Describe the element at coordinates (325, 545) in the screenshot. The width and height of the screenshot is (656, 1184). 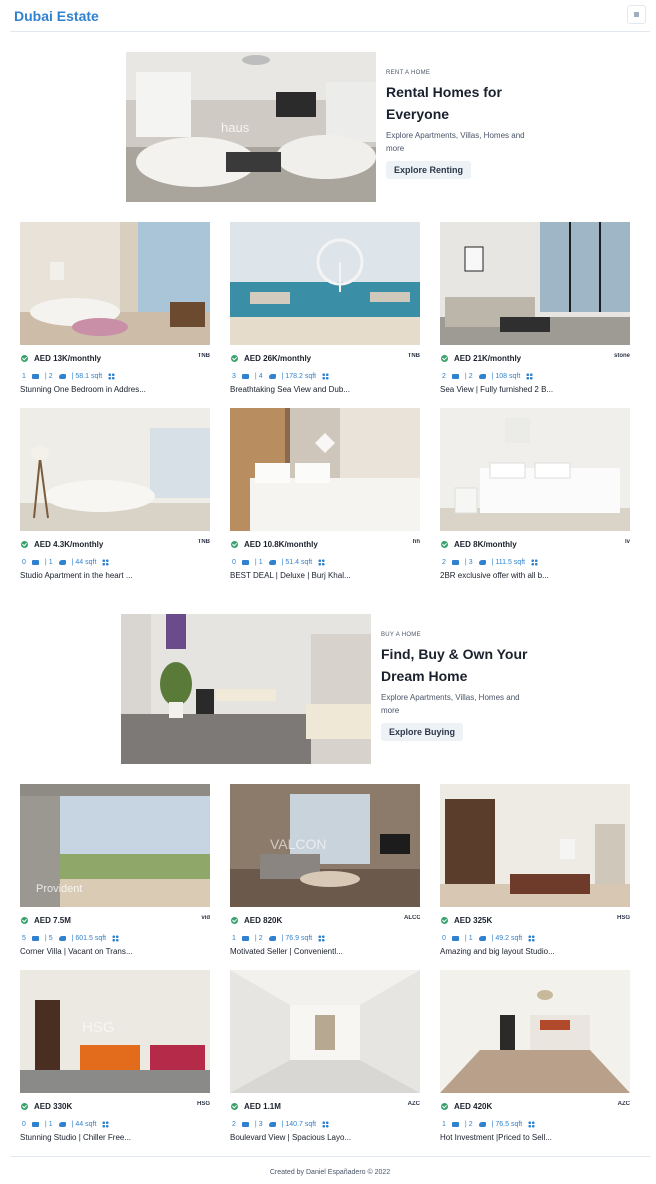
I see `price-row: AED 10.8K/monthly hh` at that location.